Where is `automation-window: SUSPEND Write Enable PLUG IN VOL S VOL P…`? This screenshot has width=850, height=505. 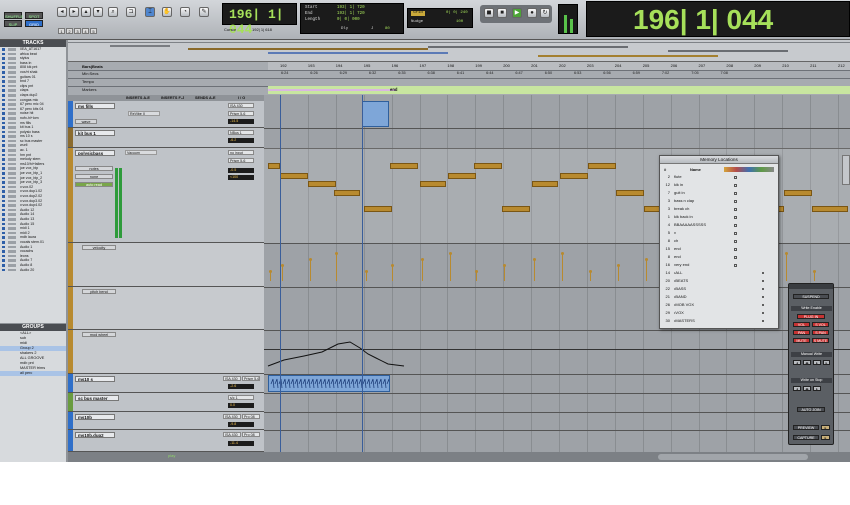
automation-window: SUSPEND Write Enable PLUG IN VOL S VOL P… is located at coordinates (811, 364).